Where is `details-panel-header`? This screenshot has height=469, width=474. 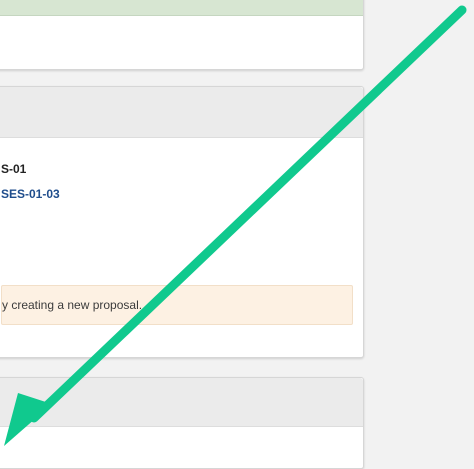
details-panel-header is located at coordinates (181, 112).